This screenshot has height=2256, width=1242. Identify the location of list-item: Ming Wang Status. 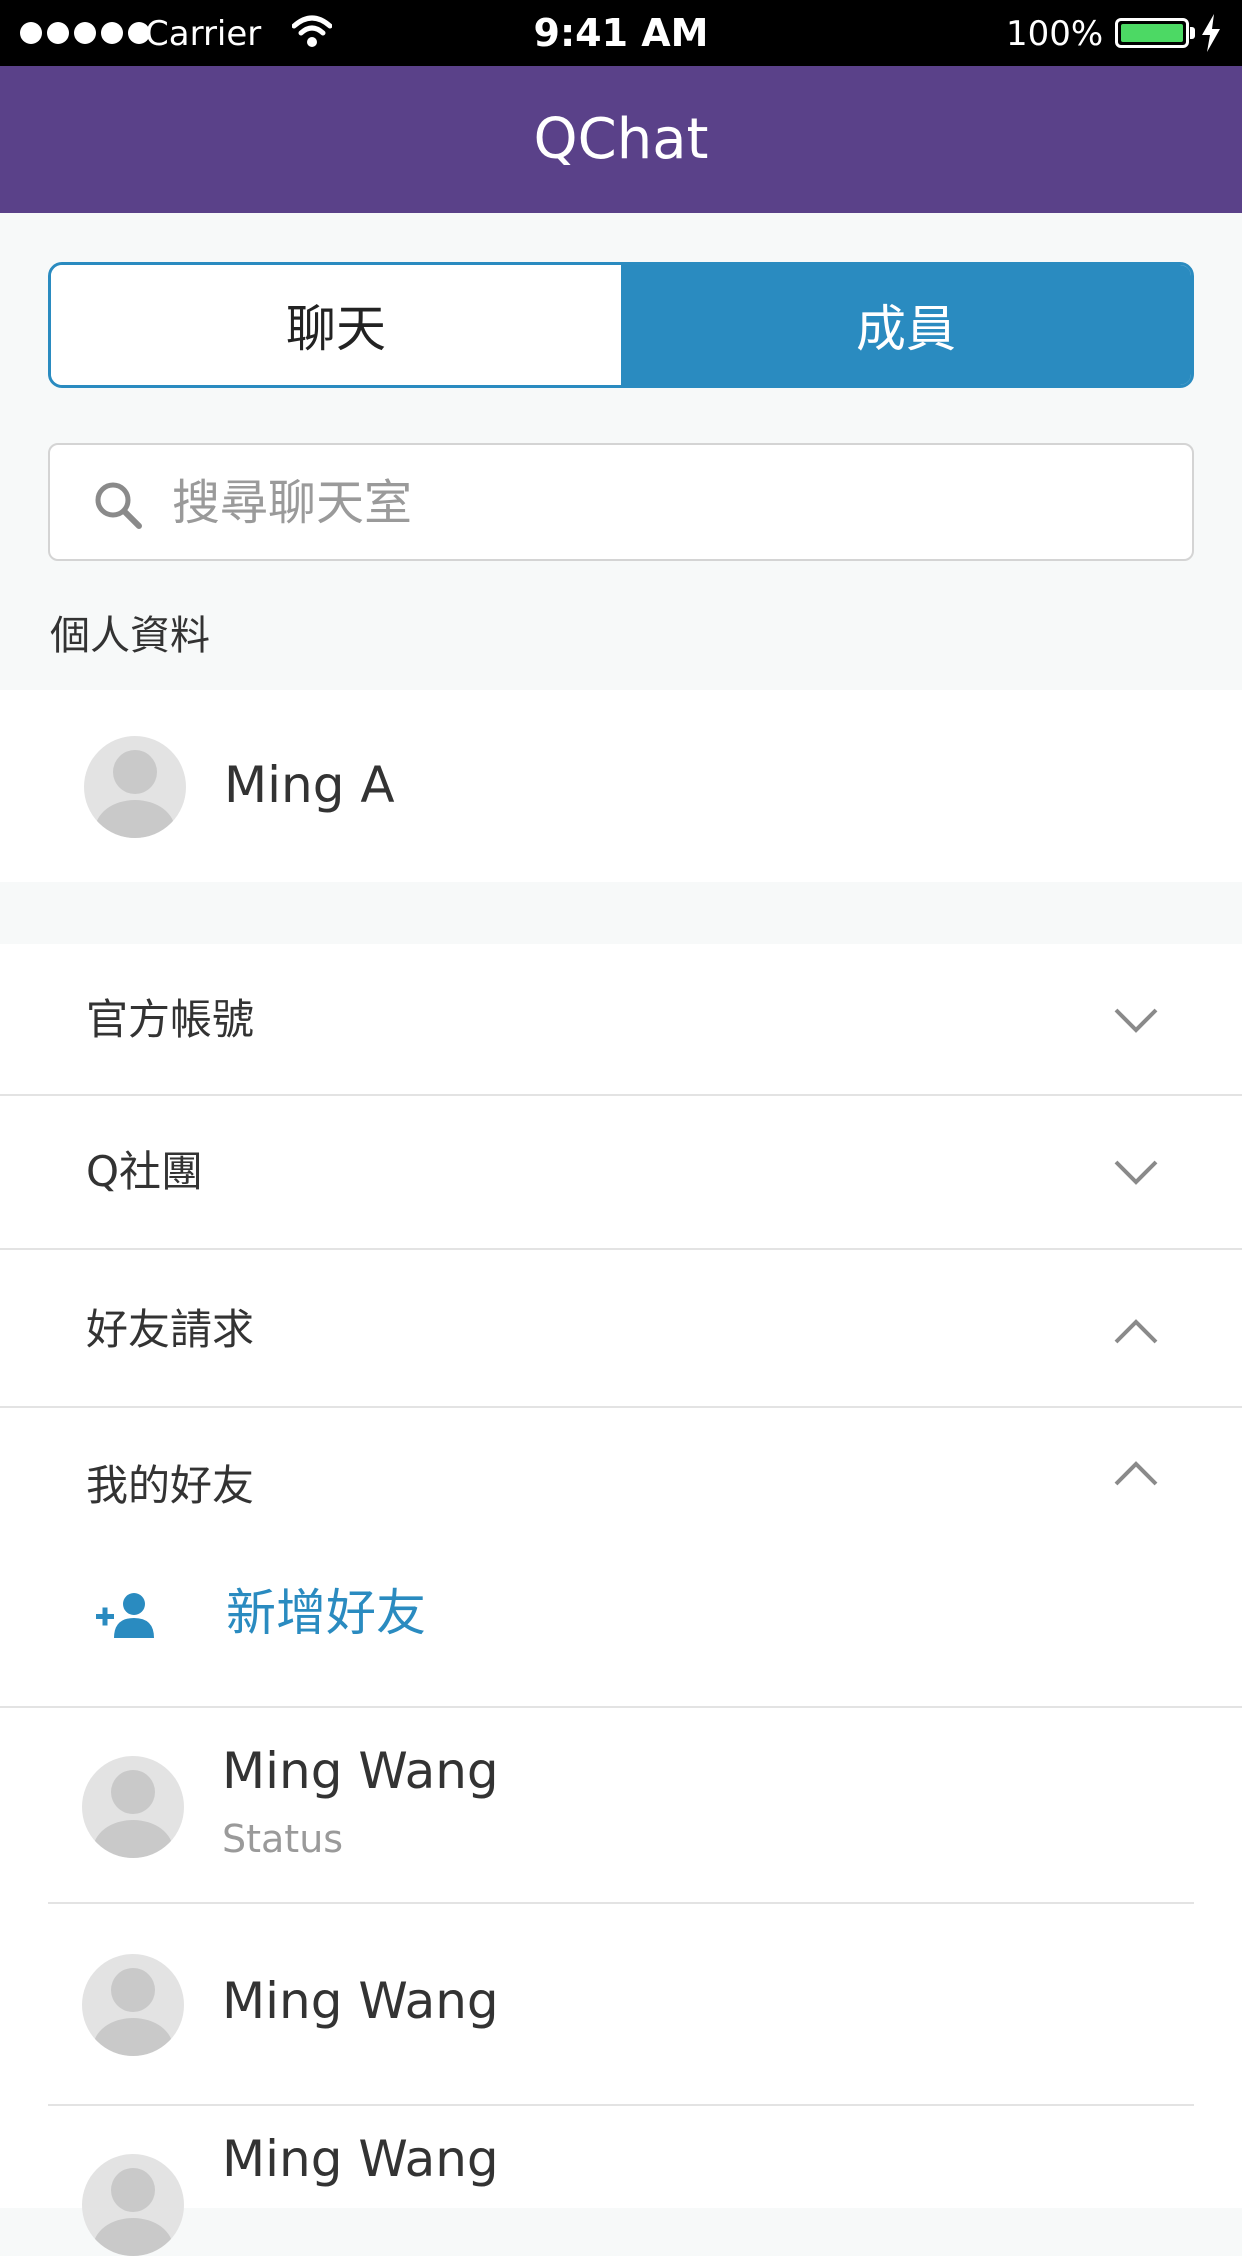
(621, 1805).